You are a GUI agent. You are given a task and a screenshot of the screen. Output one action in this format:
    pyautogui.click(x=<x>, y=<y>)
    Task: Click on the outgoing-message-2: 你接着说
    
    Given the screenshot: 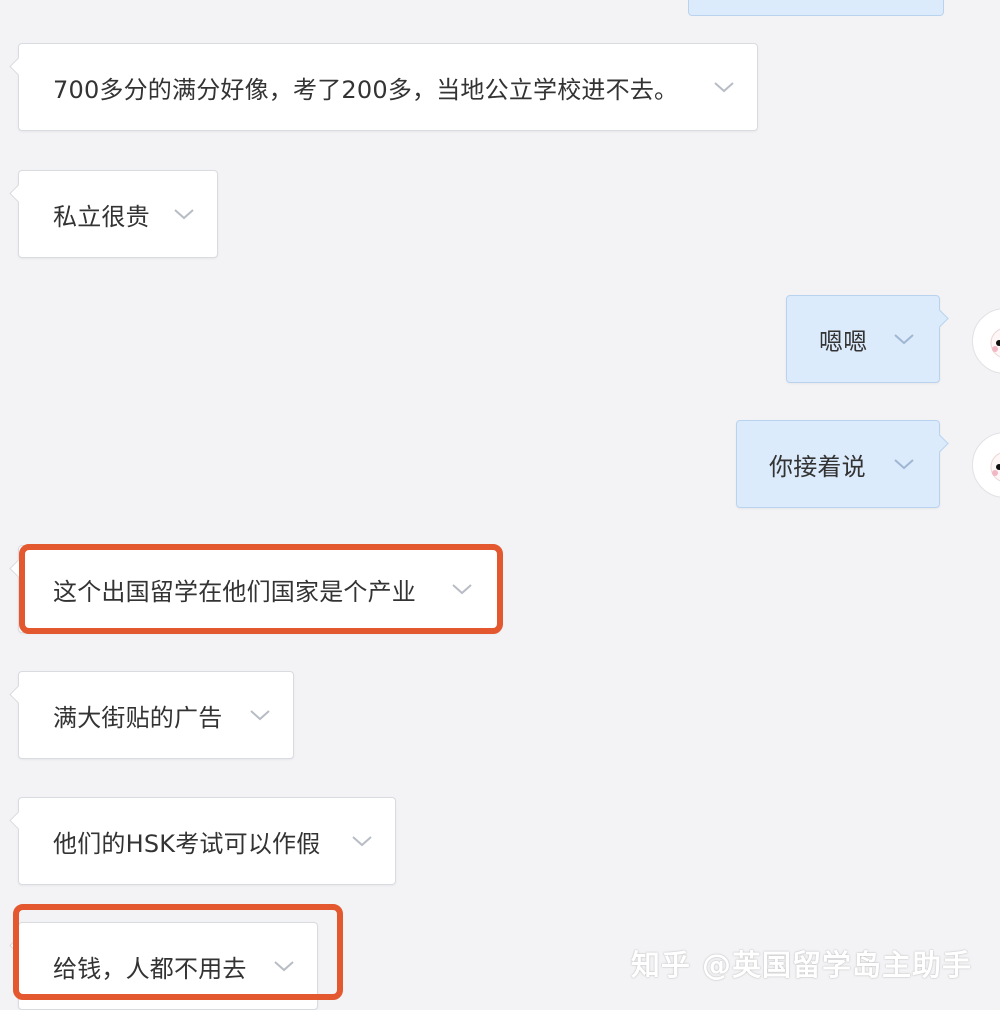 What is the action you would take?
    pyautogui.click(x=842, y=464)
    